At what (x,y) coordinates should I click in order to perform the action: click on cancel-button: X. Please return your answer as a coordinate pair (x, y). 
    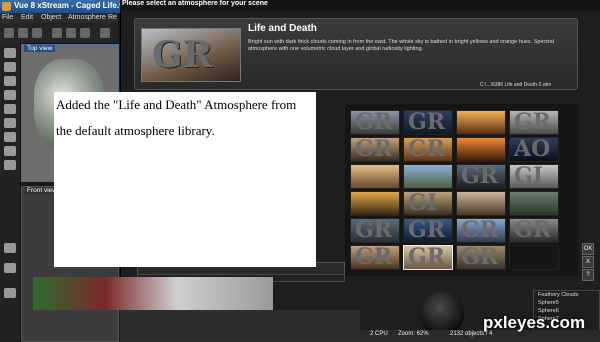
    Looking at the image, I should click on (588, 262).